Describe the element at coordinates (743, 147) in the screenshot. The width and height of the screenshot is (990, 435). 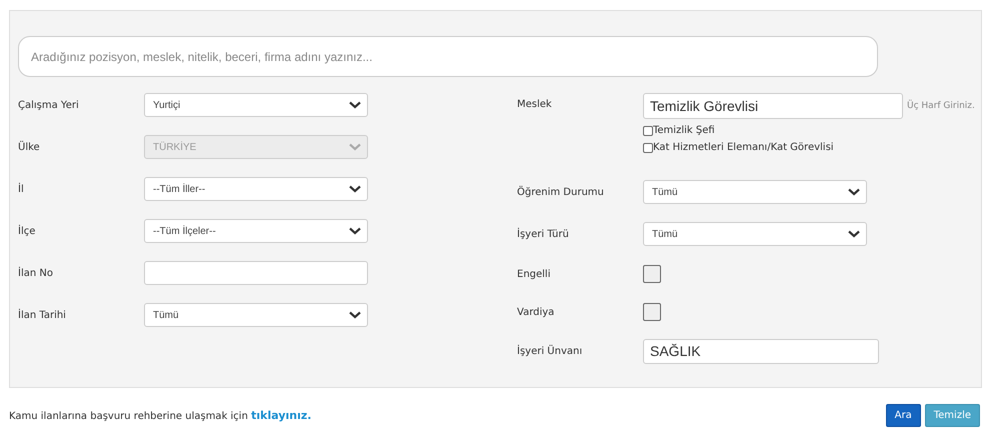
I see `option-label: Kat Hizmetleri Elemanı/Kat Görevlisi` at that location.